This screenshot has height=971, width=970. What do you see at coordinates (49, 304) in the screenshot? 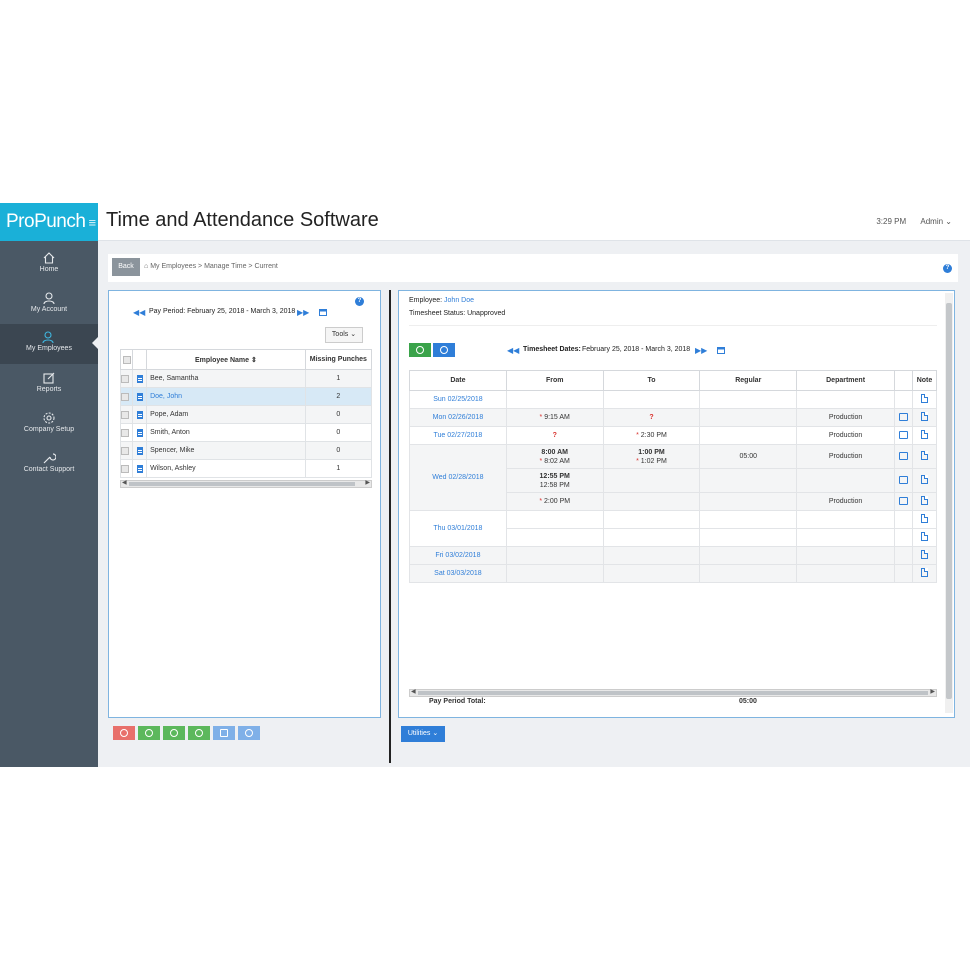
I see `sidebar-item-my-account: My Account` at bounding box center [49, 304].